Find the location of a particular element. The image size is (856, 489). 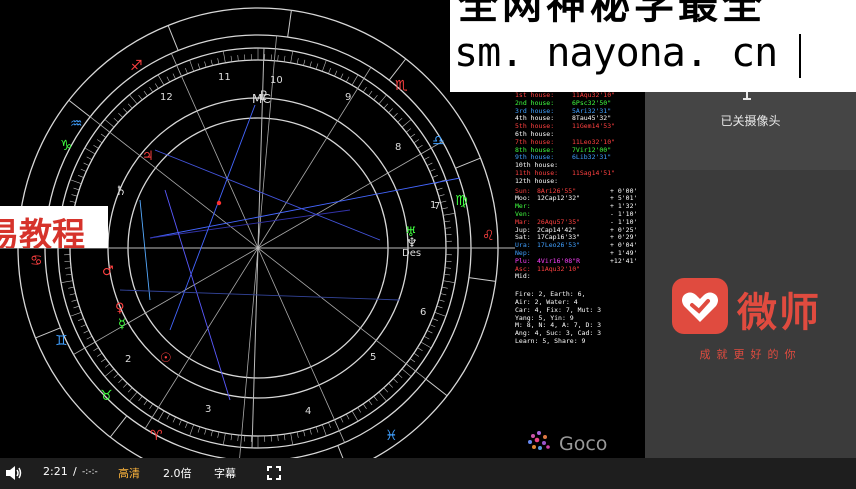

zodiac-sign-icon: ♓ is located at coordinates (391, 436).